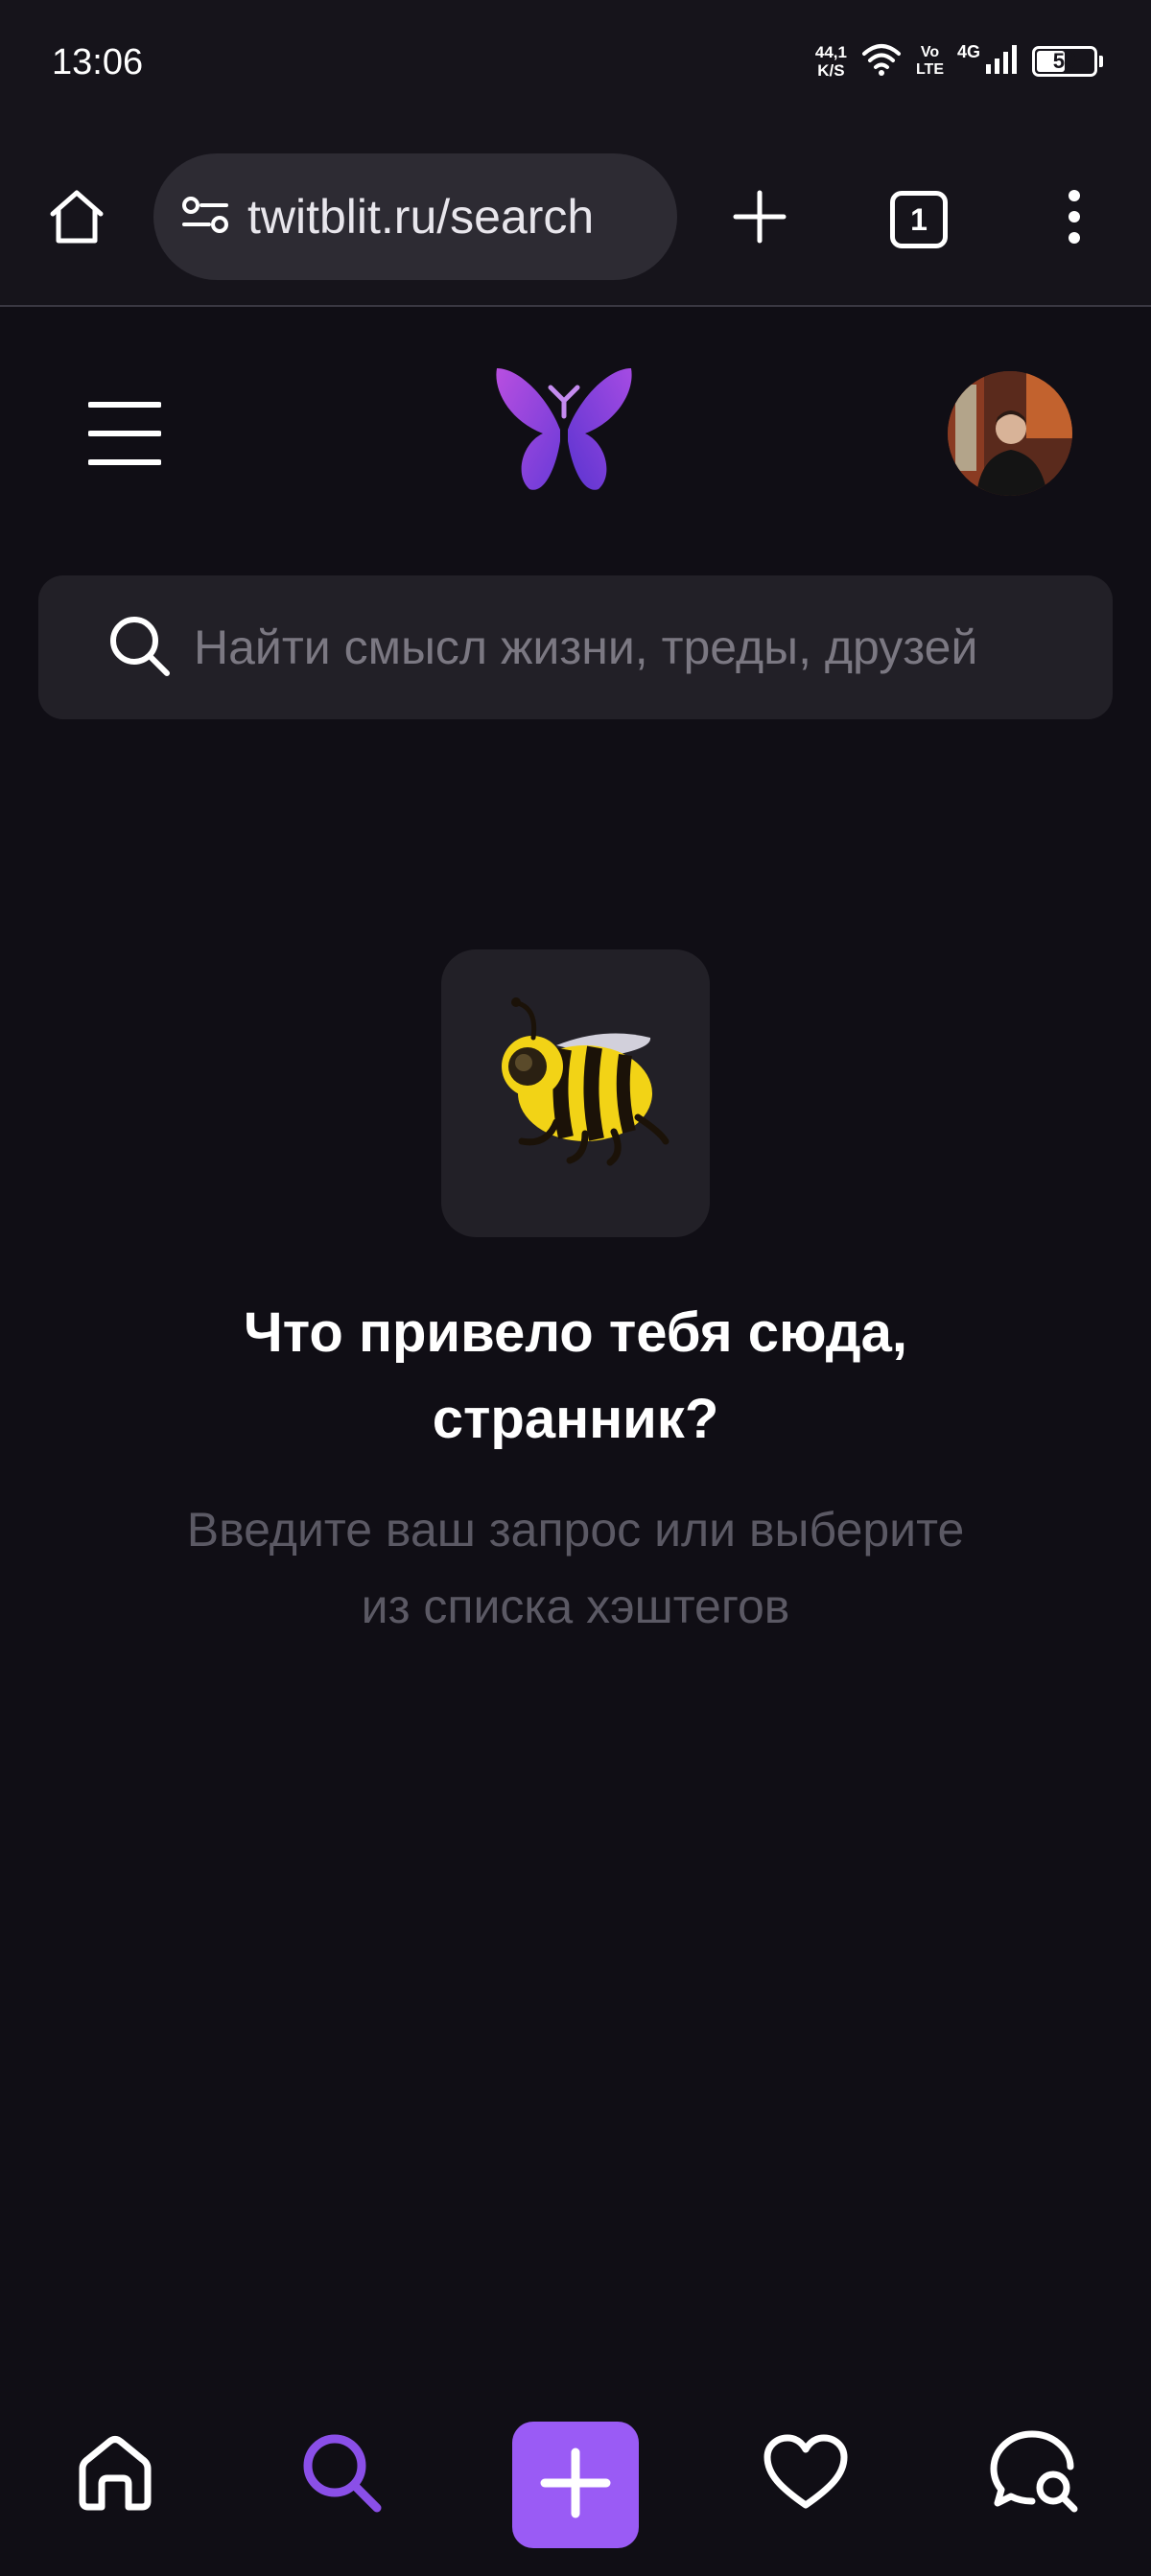 The height and width of the screenshot is (2576, 1151). I want to click on volte-indicator: Vo LTE, so click(930, 61).